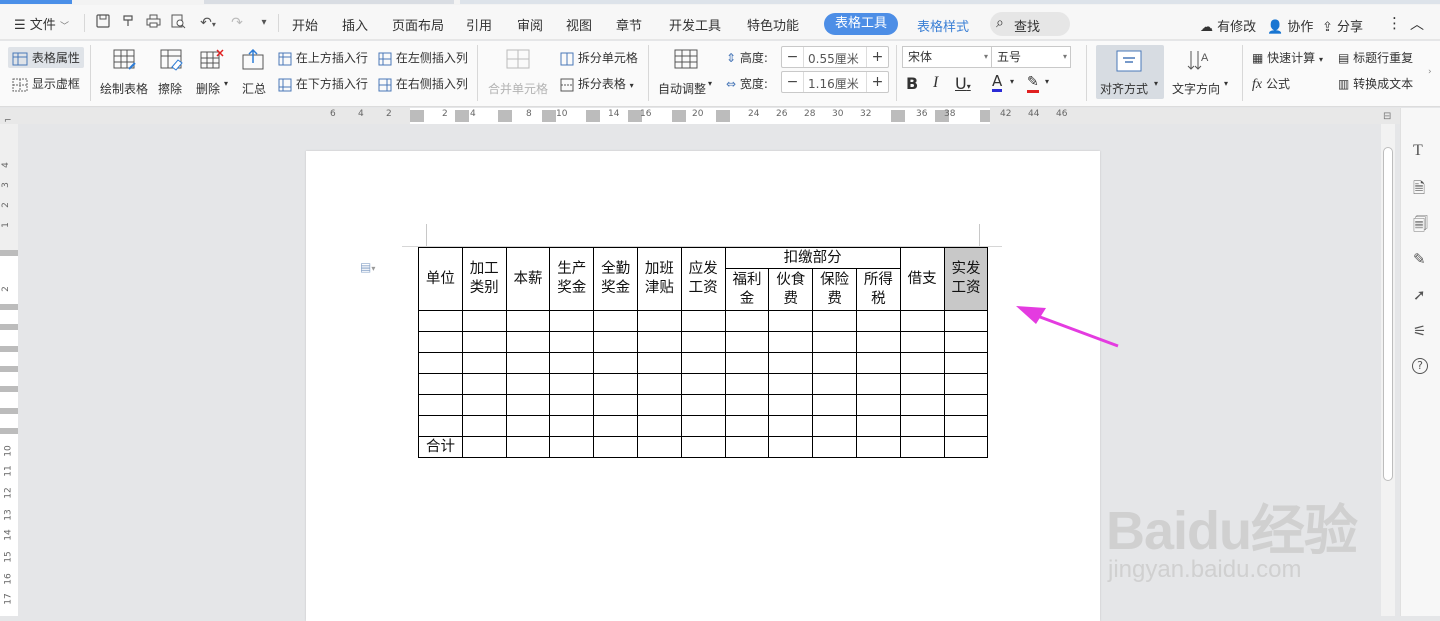  Describe the element at coordinates (530, 24) in the screenshot. I see `tab-review: 审阅` at that location.